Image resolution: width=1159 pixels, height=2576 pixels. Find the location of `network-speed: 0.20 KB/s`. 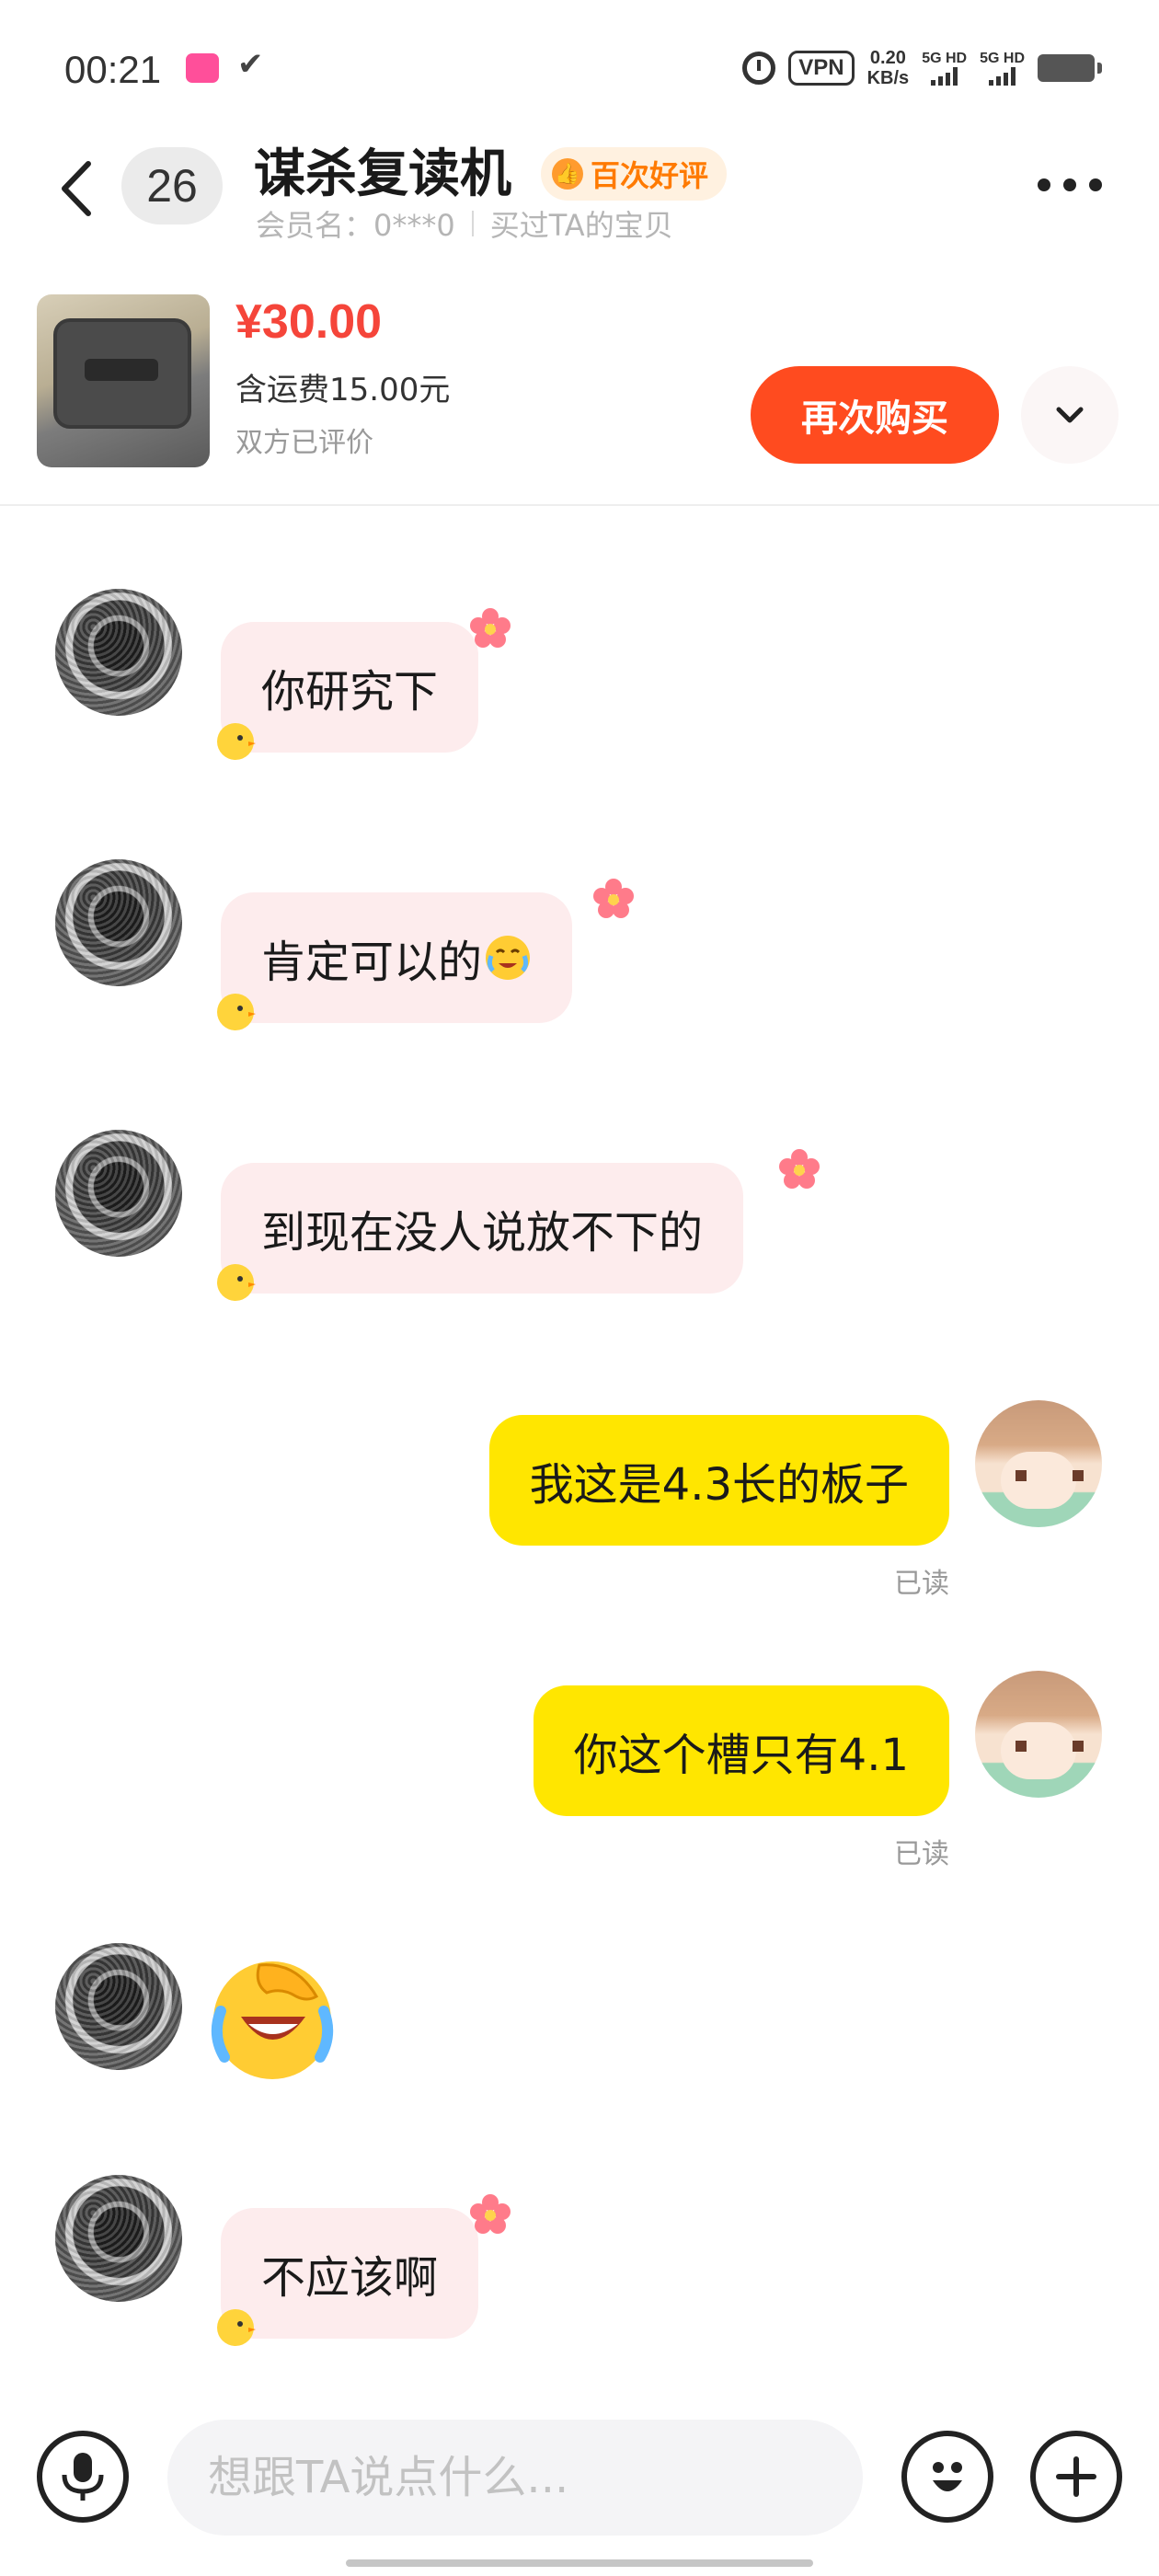

network-speed: 0.20 KB/s is located at coordinates (888, 68).